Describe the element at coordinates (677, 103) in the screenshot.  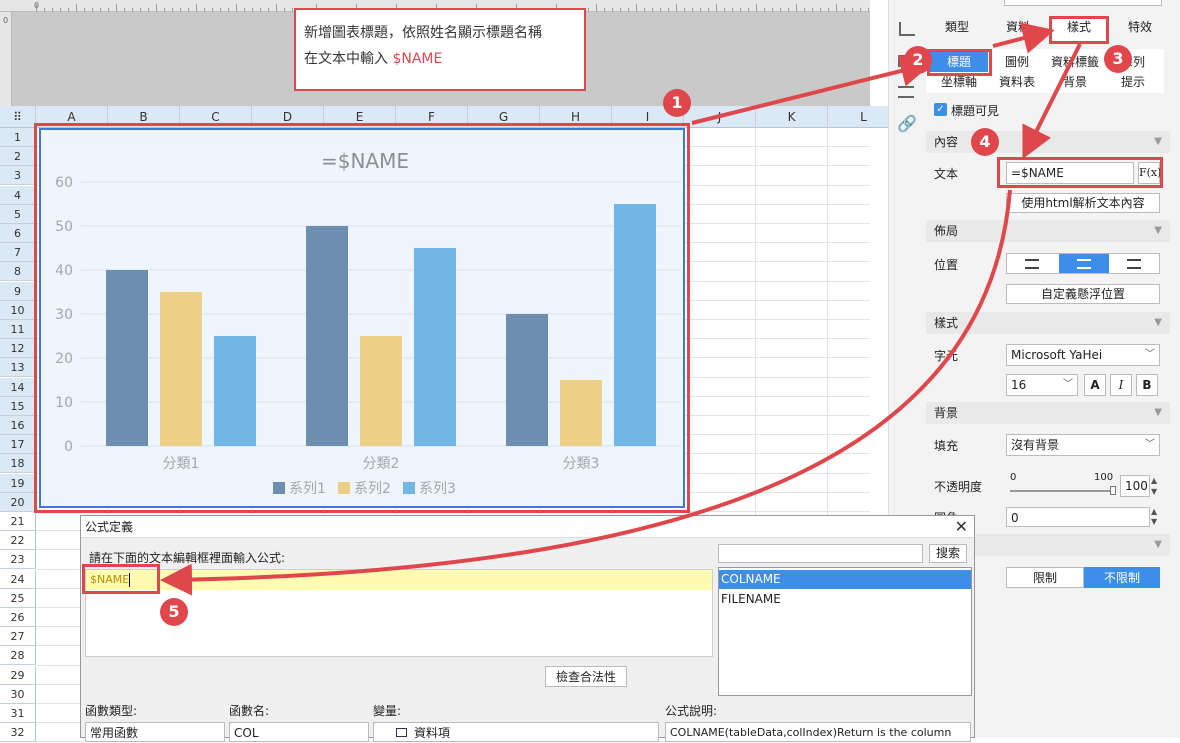
I see `step-badge-1: 1` at that location.